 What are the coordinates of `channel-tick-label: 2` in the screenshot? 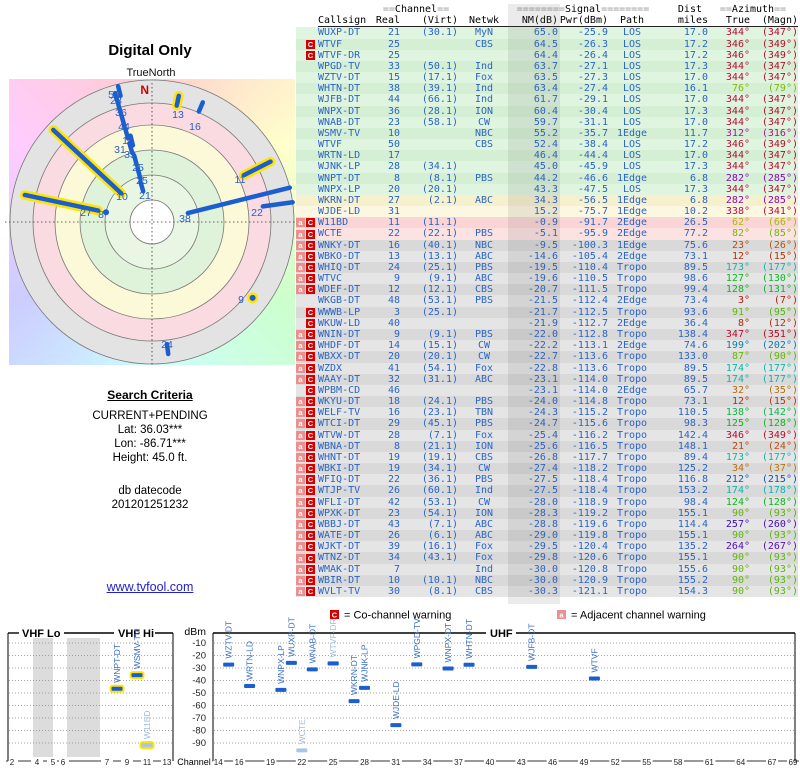 It's located at (12, 762).